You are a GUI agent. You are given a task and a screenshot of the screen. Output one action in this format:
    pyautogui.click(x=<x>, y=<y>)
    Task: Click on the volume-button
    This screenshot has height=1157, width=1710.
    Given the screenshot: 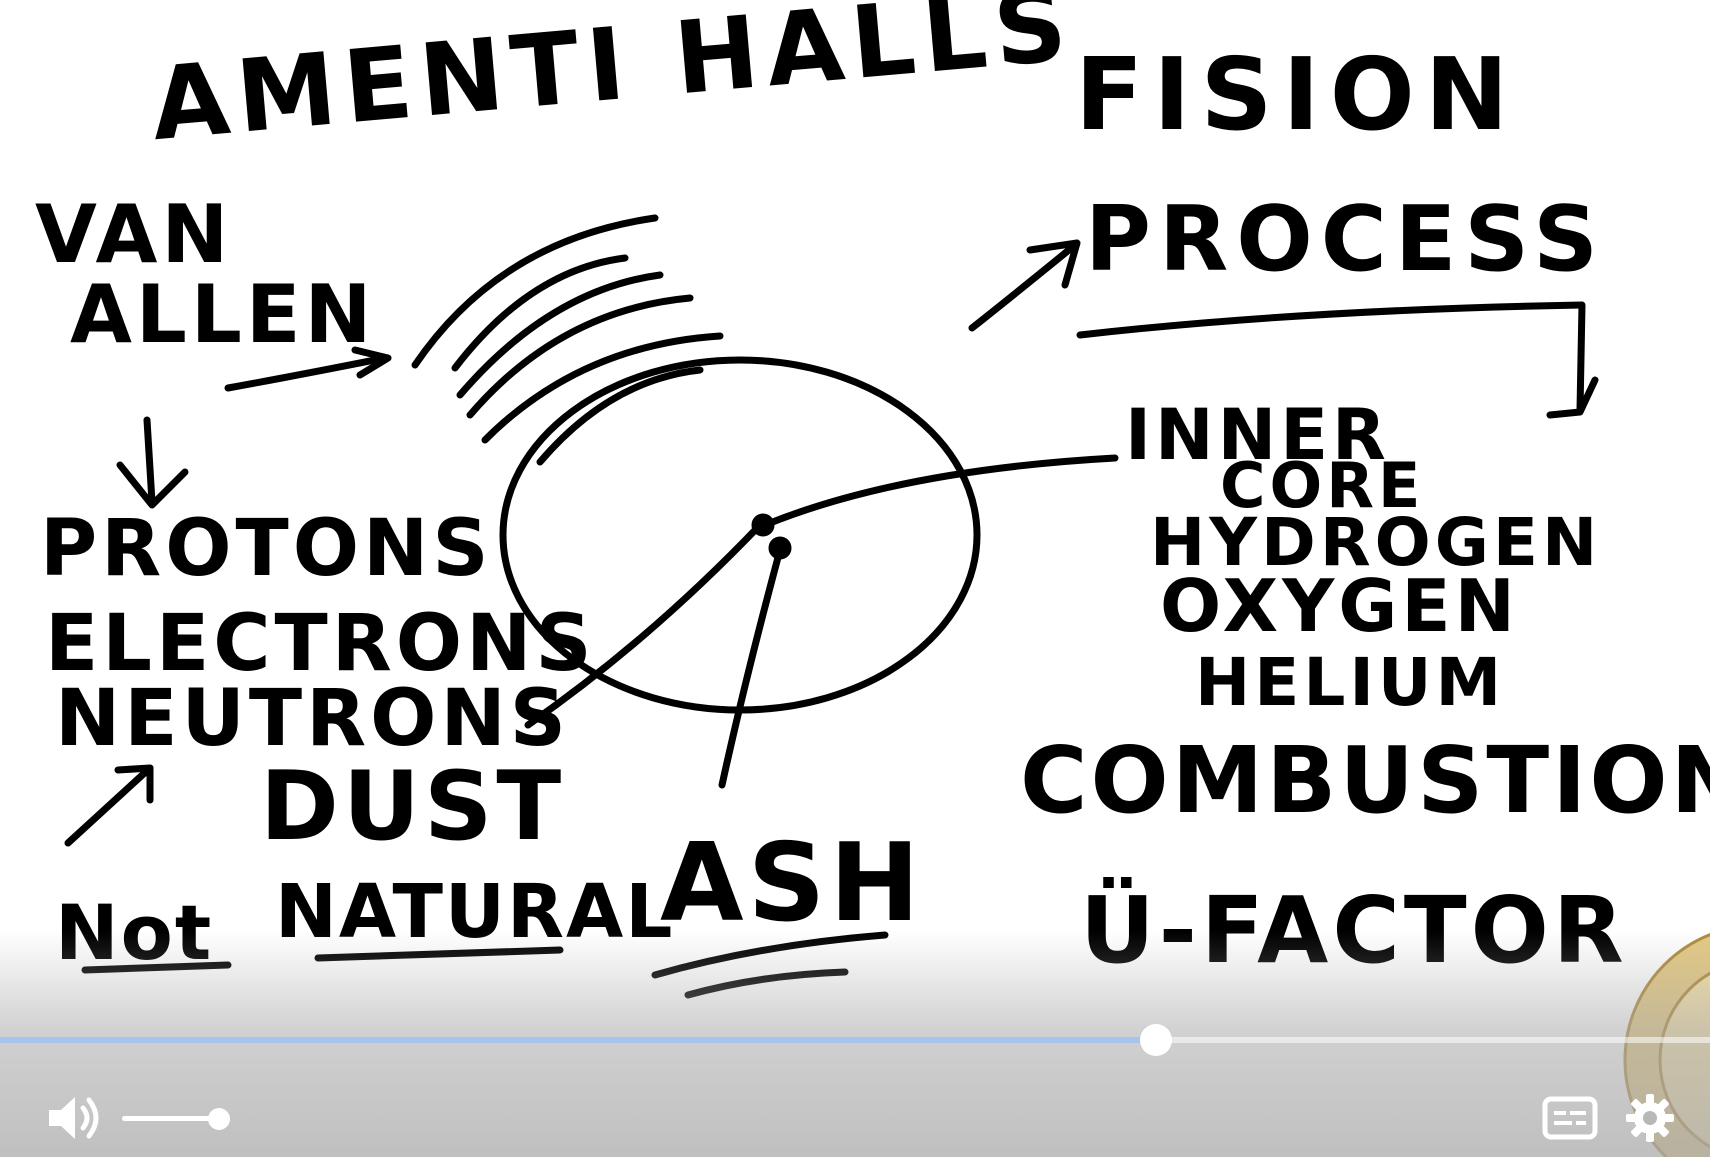 What is the action you would take?
    pyautogui.click(x=75, y=1118)
    